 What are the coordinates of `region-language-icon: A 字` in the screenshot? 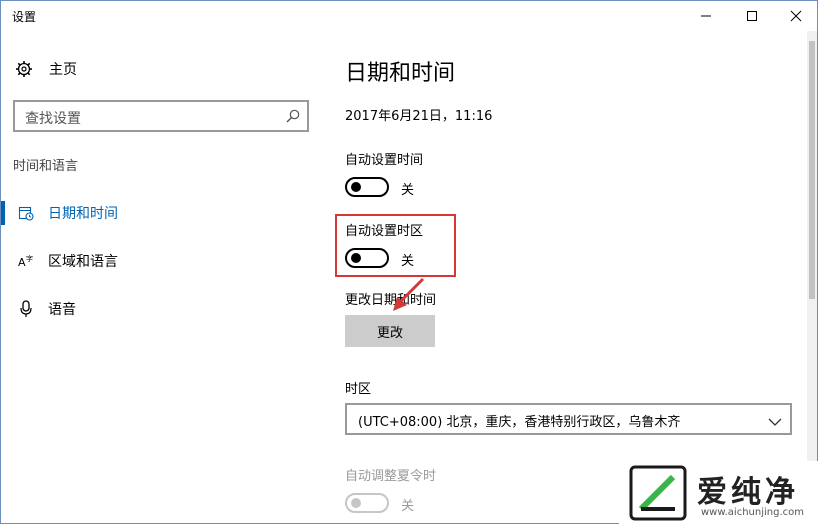 It's located at (26, 261).